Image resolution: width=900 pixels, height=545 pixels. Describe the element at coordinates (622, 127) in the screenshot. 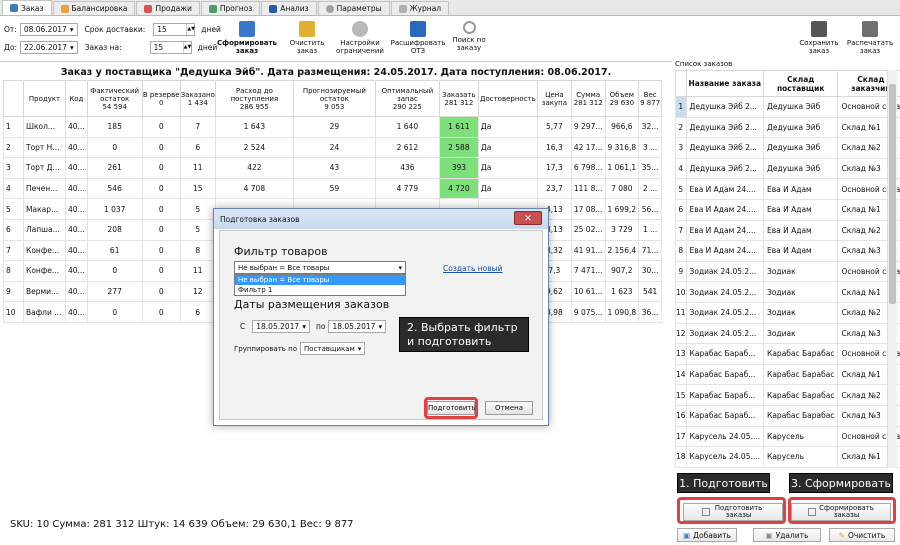

I see `table-cell: 966,6` at that location.